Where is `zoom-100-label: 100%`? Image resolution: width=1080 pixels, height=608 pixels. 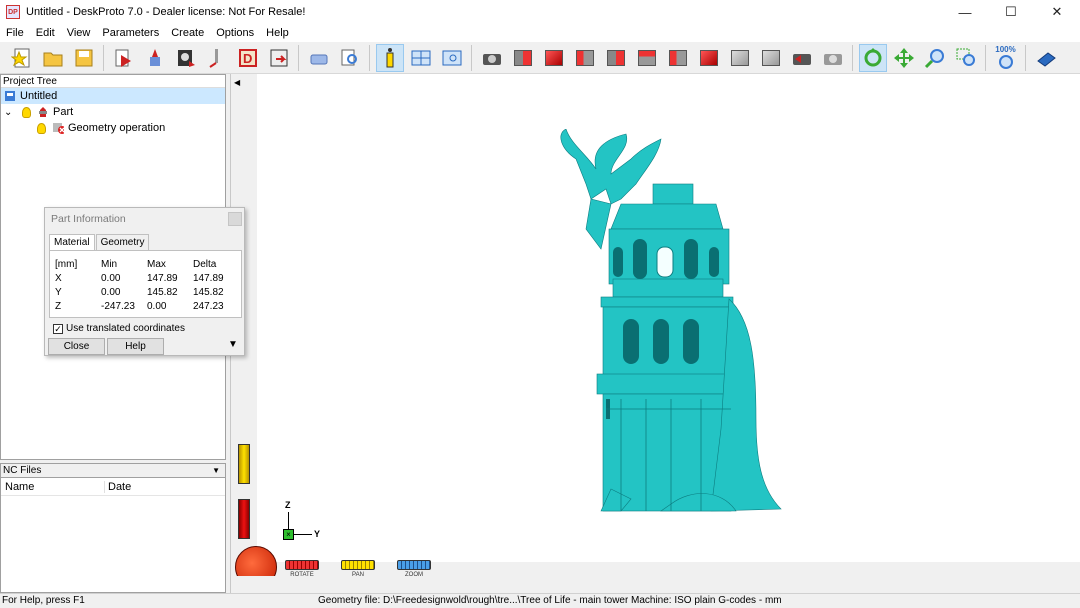
zoom-100-label: 100% is located at coordinates (1005, 49).